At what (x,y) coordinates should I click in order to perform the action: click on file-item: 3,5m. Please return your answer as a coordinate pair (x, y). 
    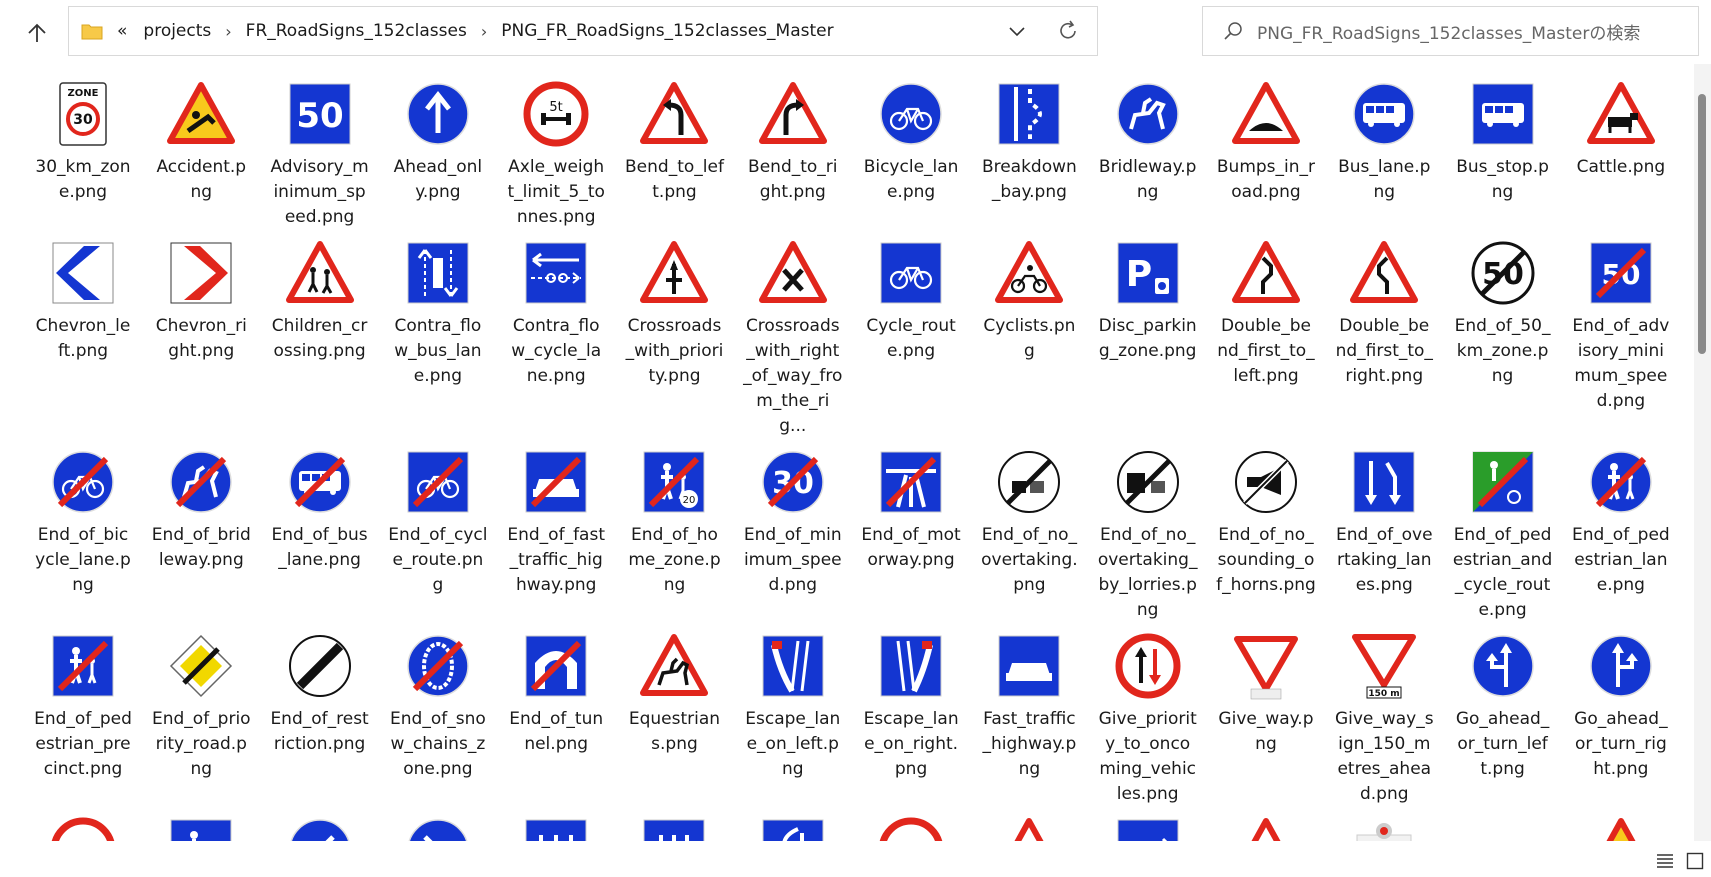
    Looking at the image, I should click on (83, 828).